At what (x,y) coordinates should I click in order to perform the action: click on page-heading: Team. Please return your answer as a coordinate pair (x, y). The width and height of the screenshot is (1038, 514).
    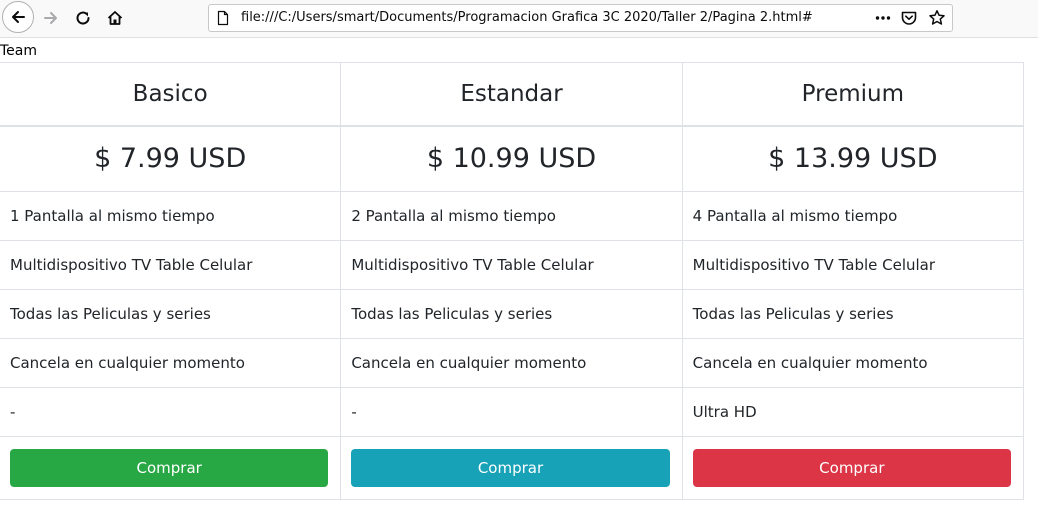
    Looking at the image, I should click on (19, 51).